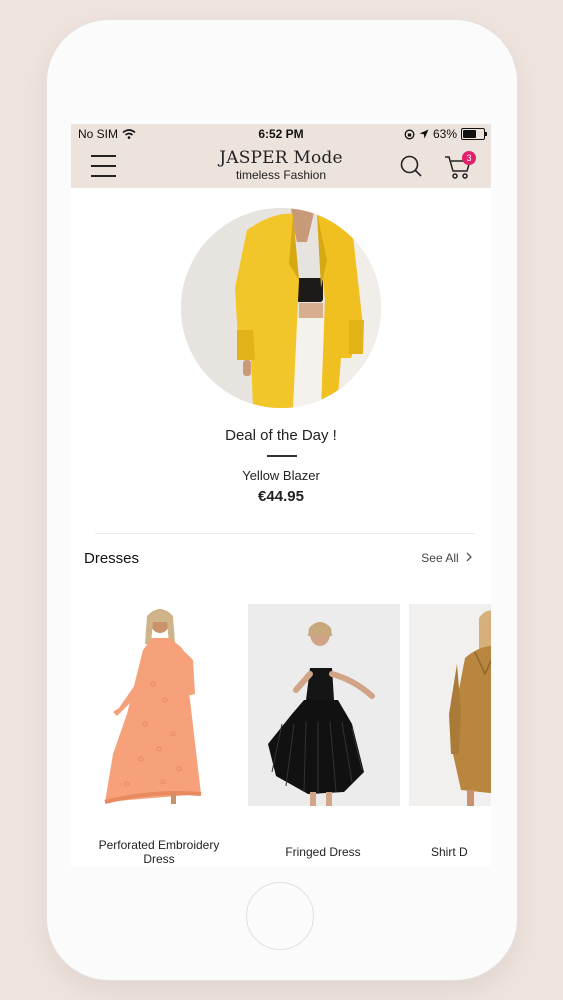 This screenshot has height=1000, width=563. I want to click on see-all-link: See All, so click(447, 558).